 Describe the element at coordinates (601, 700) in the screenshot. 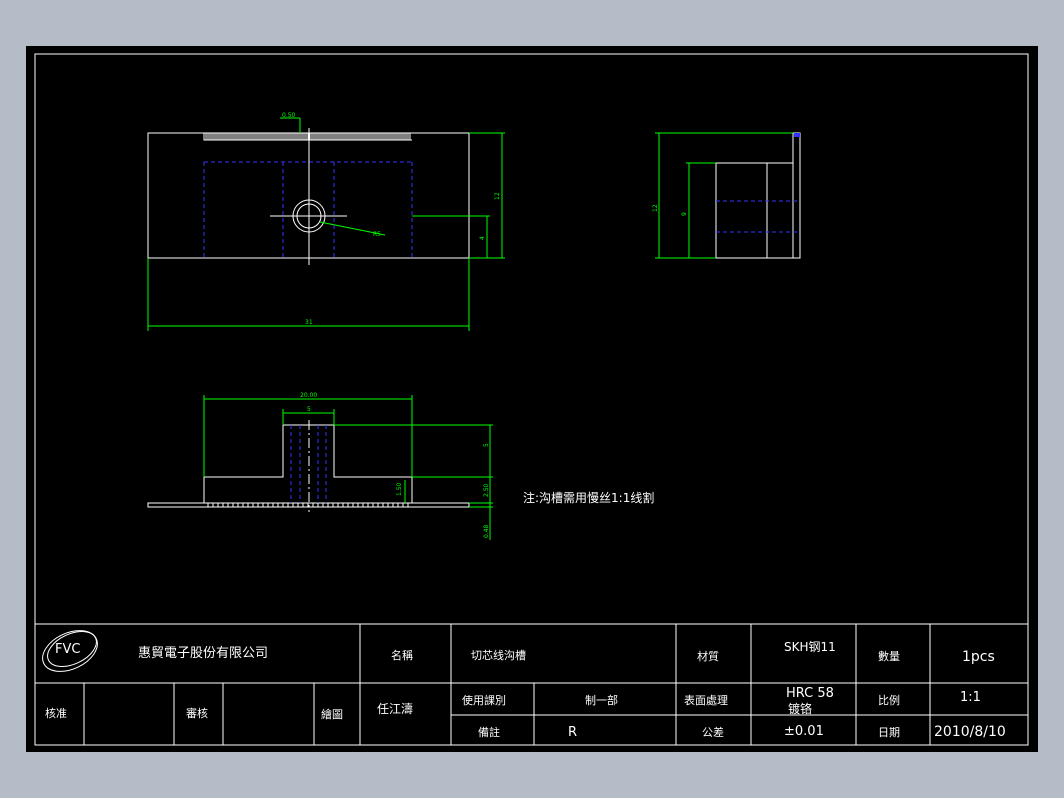

I see `dept-value: 制一部` at that location.